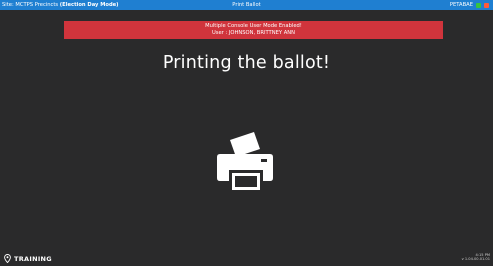 This screenshot has width=493, height=266. Describe the element at coordinates (253, 33) in the screenshot. I see `banner-user-text: User : JOHNSON, BRITTNEY ANN` at that location.